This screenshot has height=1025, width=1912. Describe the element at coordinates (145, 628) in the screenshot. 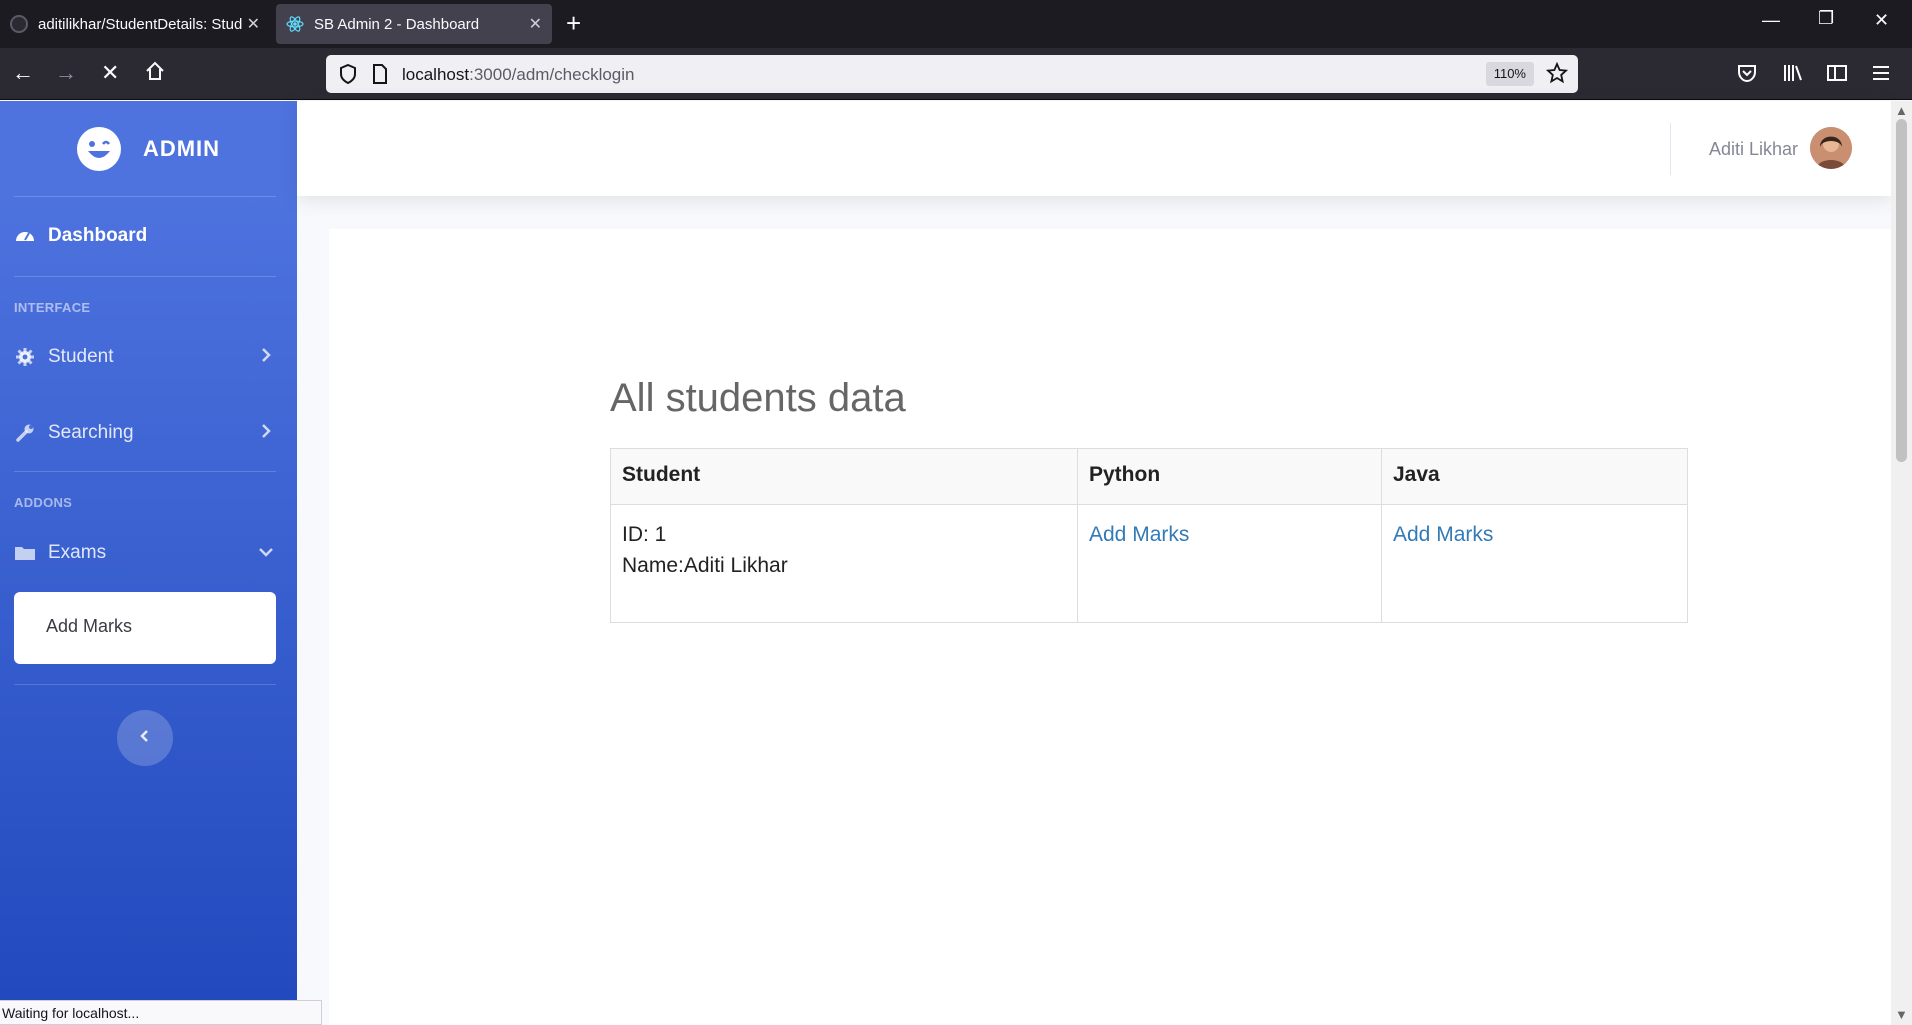

I see `exams-submenu: Add Marks` at that location.